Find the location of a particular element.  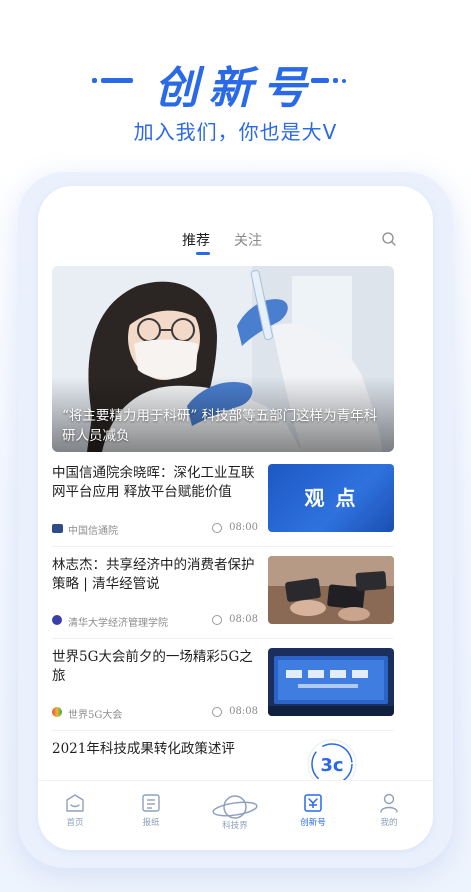

tab-recommend: 推荐 is located at coordinates (196, 240).